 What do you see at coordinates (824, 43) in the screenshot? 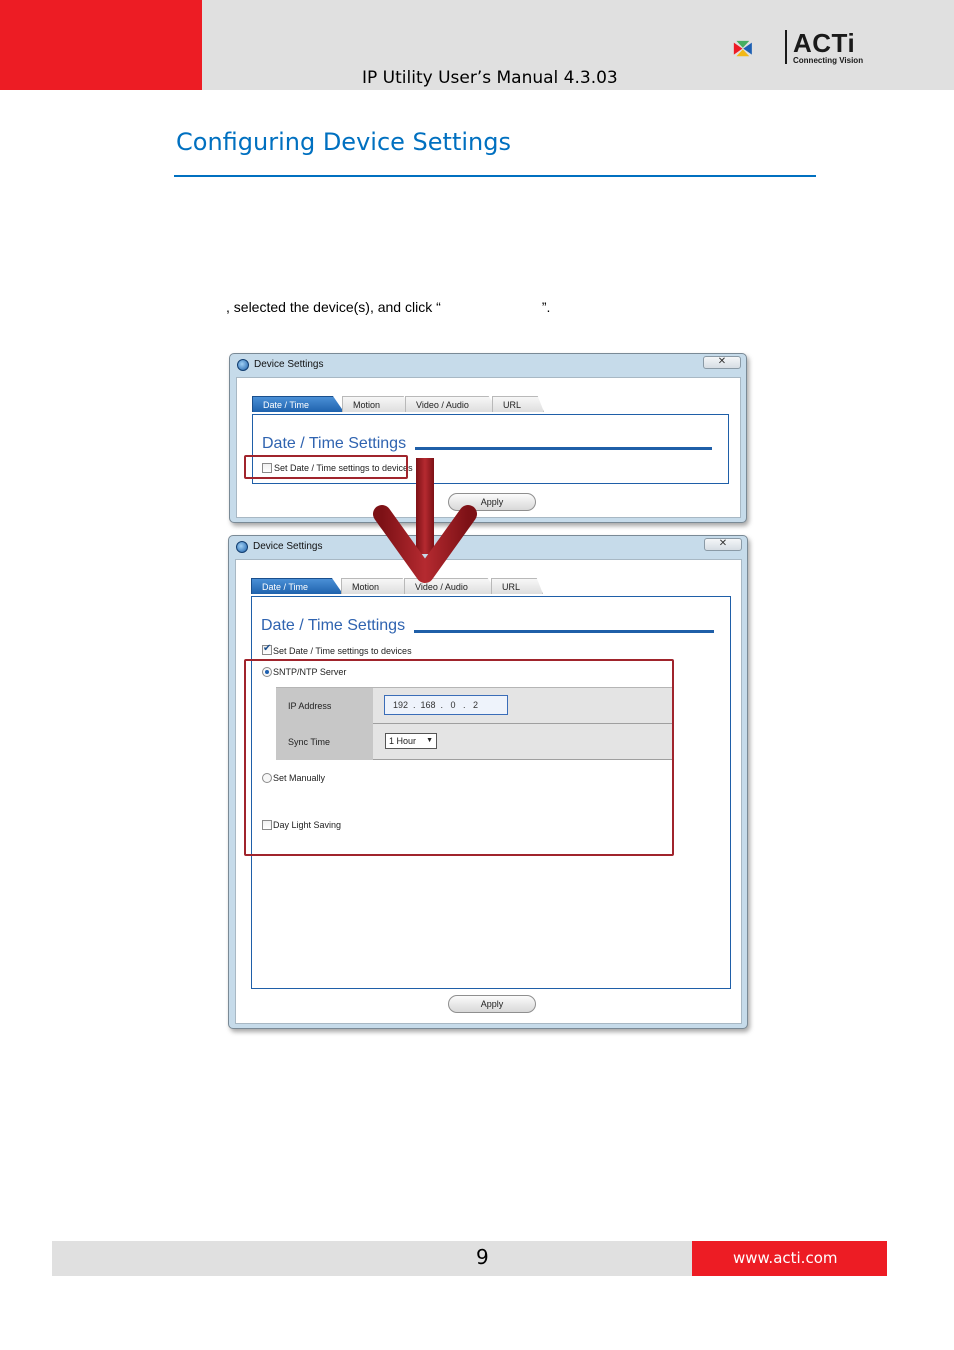
I see `logo-text: ACTi` at bounding box center [824, 43].